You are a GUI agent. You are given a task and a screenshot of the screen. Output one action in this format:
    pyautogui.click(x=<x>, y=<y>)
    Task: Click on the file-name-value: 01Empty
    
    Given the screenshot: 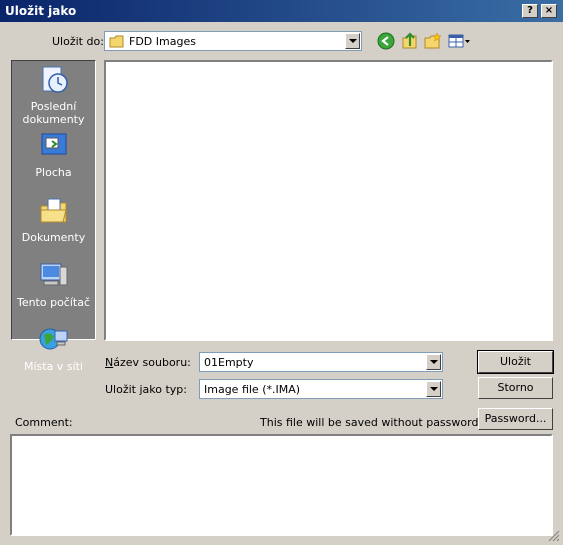 What is the action you would take?
    pyautogui.click(x=229, y=362)
    